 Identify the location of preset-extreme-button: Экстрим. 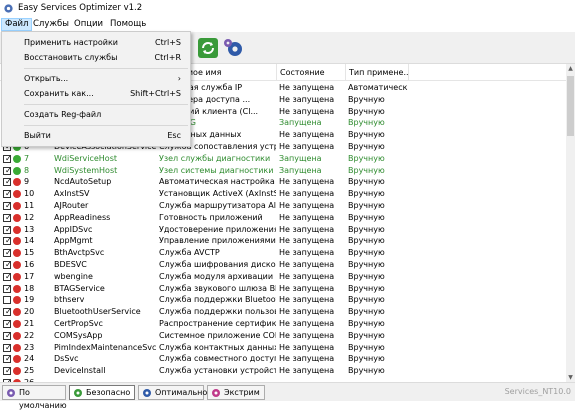
(236, 392).